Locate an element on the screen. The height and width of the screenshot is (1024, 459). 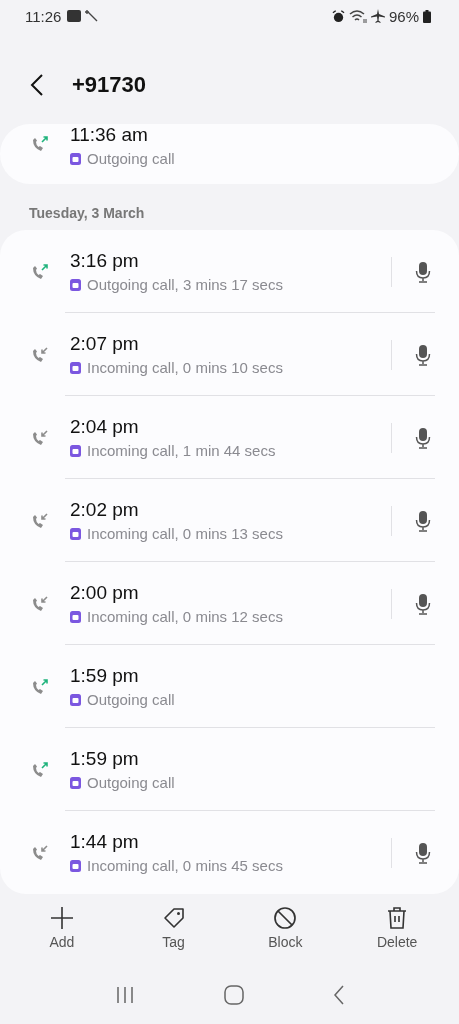
magic-wand-icon is located at coordinates (92, 16).